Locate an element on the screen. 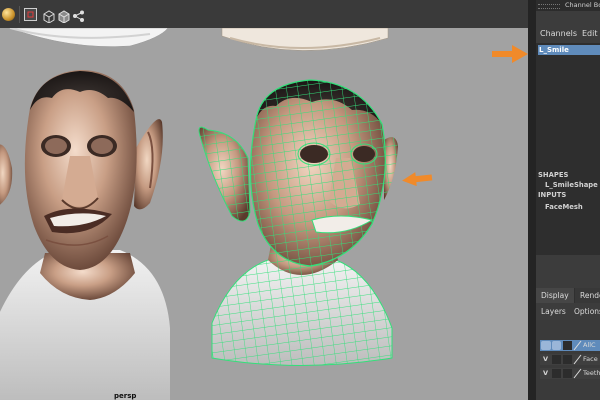  tab-render: Render is located at coordinates (587, 295).